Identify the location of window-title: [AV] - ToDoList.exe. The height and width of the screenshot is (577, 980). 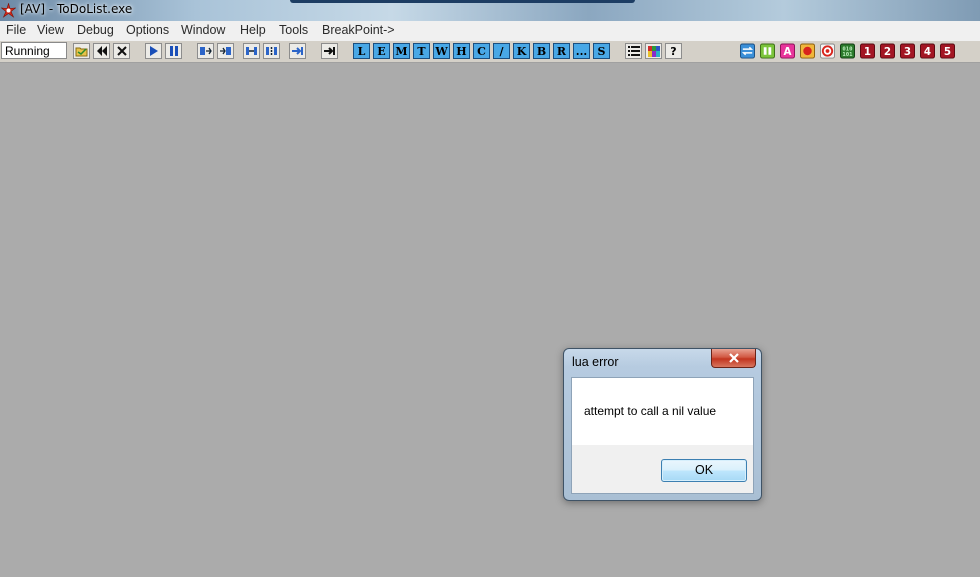
(76, 9).